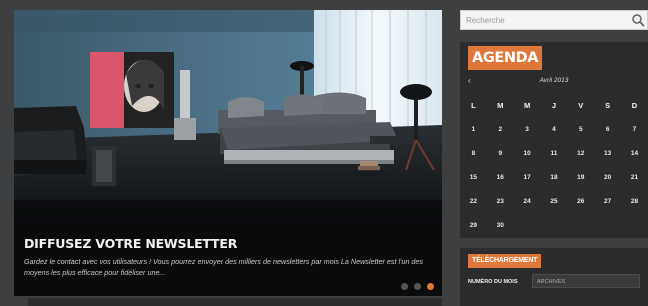  What do you see at coordinates (607, 130) in the screenshot?
I see `calendar-day: 6` at bounding box center [607, 130].